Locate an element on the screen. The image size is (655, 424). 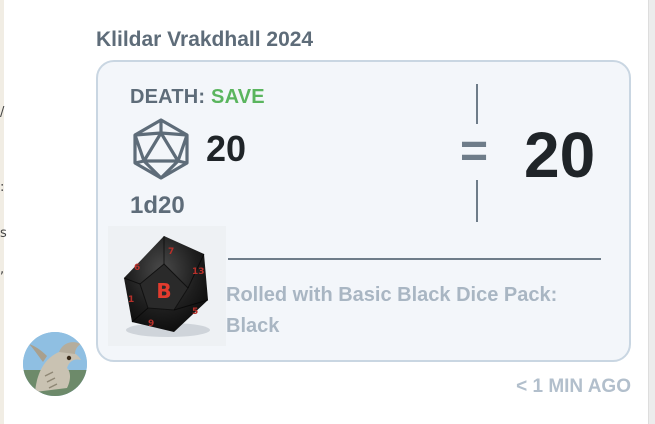
svg-text: 5 is located at coordinates (195, 312).